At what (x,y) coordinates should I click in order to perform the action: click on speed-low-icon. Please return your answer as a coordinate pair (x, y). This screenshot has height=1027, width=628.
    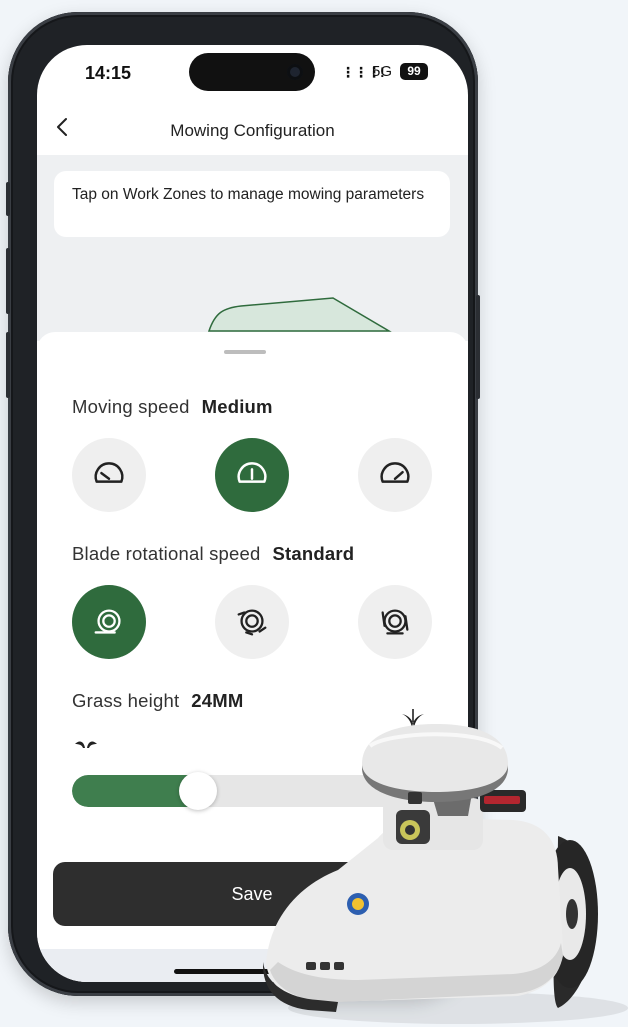
    Looking at the image, I should click on (109, 472).